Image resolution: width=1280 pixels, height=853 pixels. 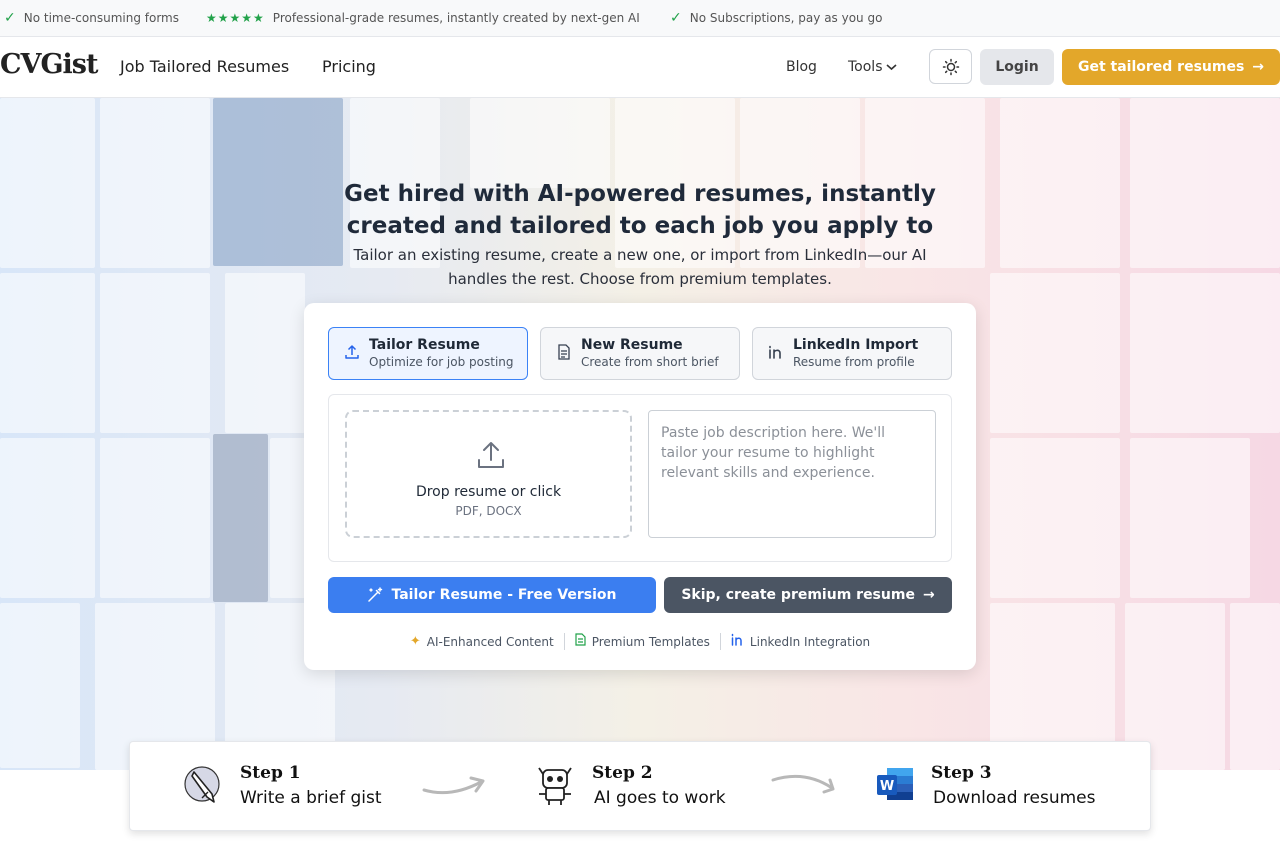 What do you see at coordinates (1017, 67) in the screenshot?
I see `login-button: Login` at bounding box center [1017, 67].